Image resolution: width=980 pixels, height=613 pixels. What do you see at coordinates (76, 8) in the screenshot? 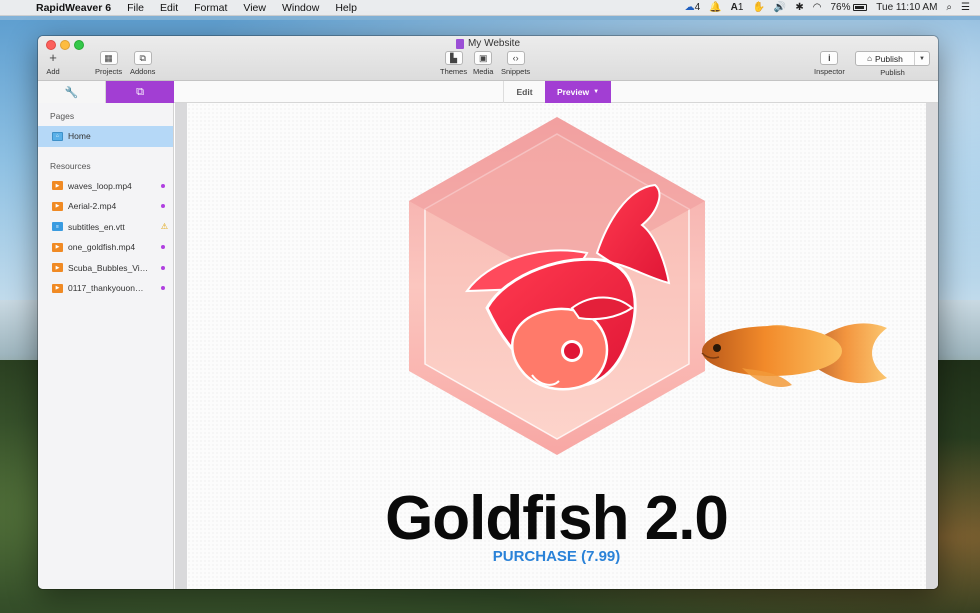
I see `menu-app-name: RapidWeaver 6` at bounding box center [76, 8].